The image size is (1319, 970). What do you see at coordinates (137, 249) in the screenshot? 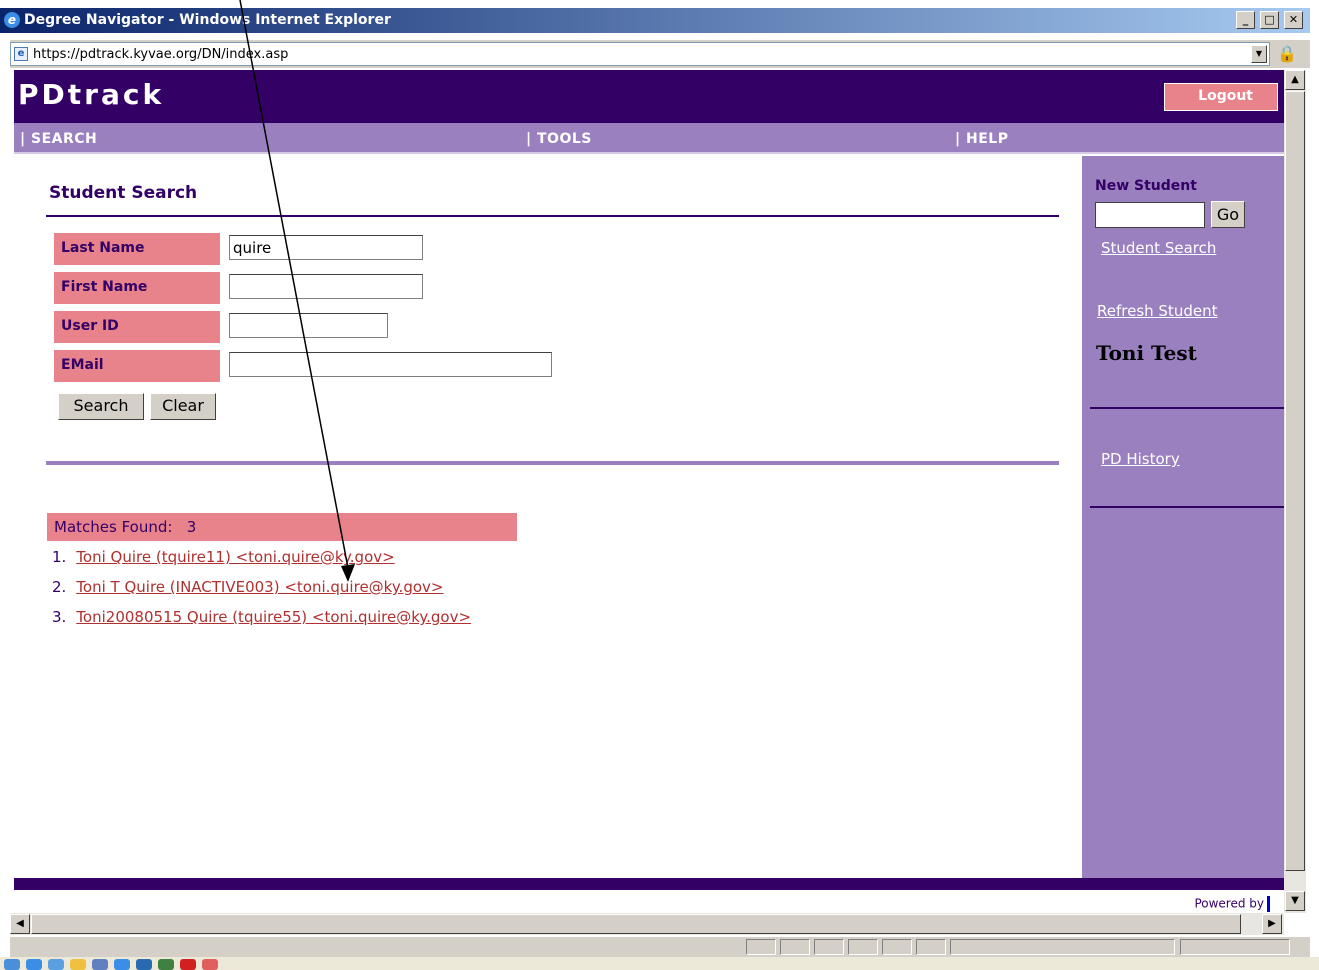
I see `last-name-label: Last Name` at bounding box center [137, 249].